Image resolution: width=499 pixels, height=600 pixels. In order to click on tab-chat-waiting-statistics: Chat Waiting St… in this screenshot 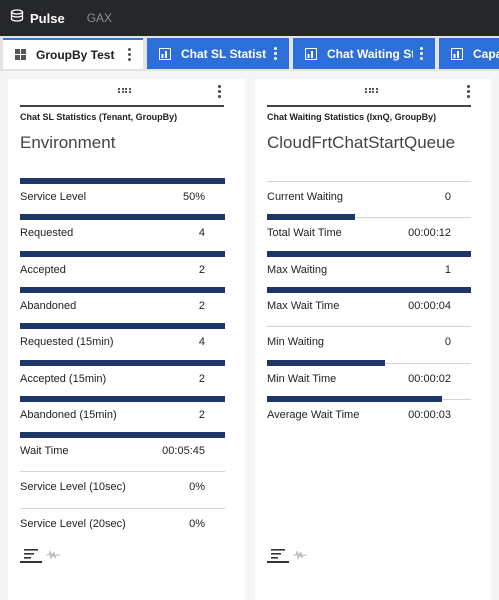, I will do `click(364, 53)`.